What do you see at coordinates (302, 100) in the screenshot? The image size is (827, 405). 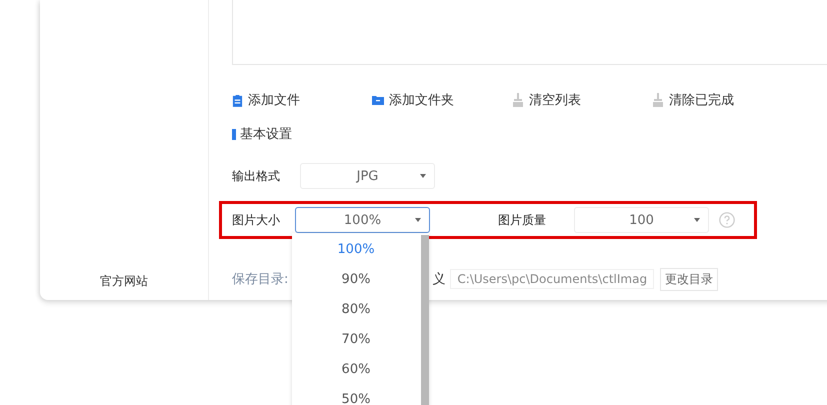 I see `toolbar-button: 添加文件` at bounding box center [302, 100].